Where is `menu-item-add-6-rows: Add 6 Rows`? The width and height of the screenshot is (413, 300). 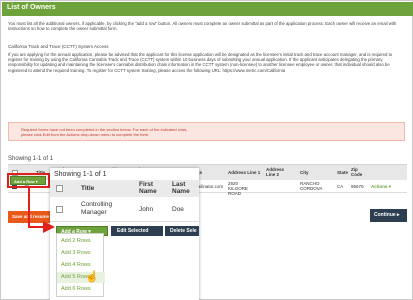 menu-item-add-6-rows: Add 6 Rows is located at coordinates (81, 289).